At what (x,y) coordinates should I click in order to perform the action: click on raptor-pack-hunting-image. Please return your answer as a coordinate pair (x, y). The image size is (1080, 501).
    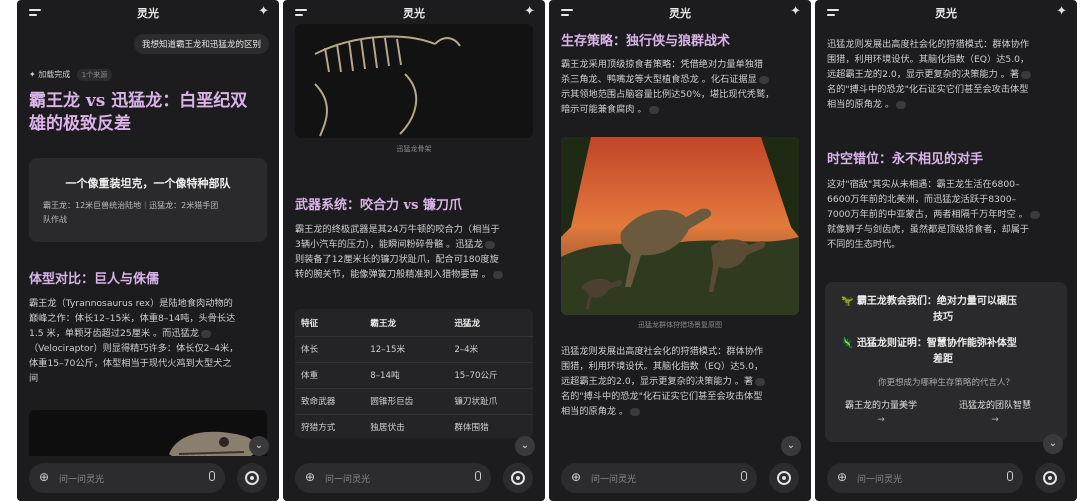
    Looking at the image, I should click on (680, 226).